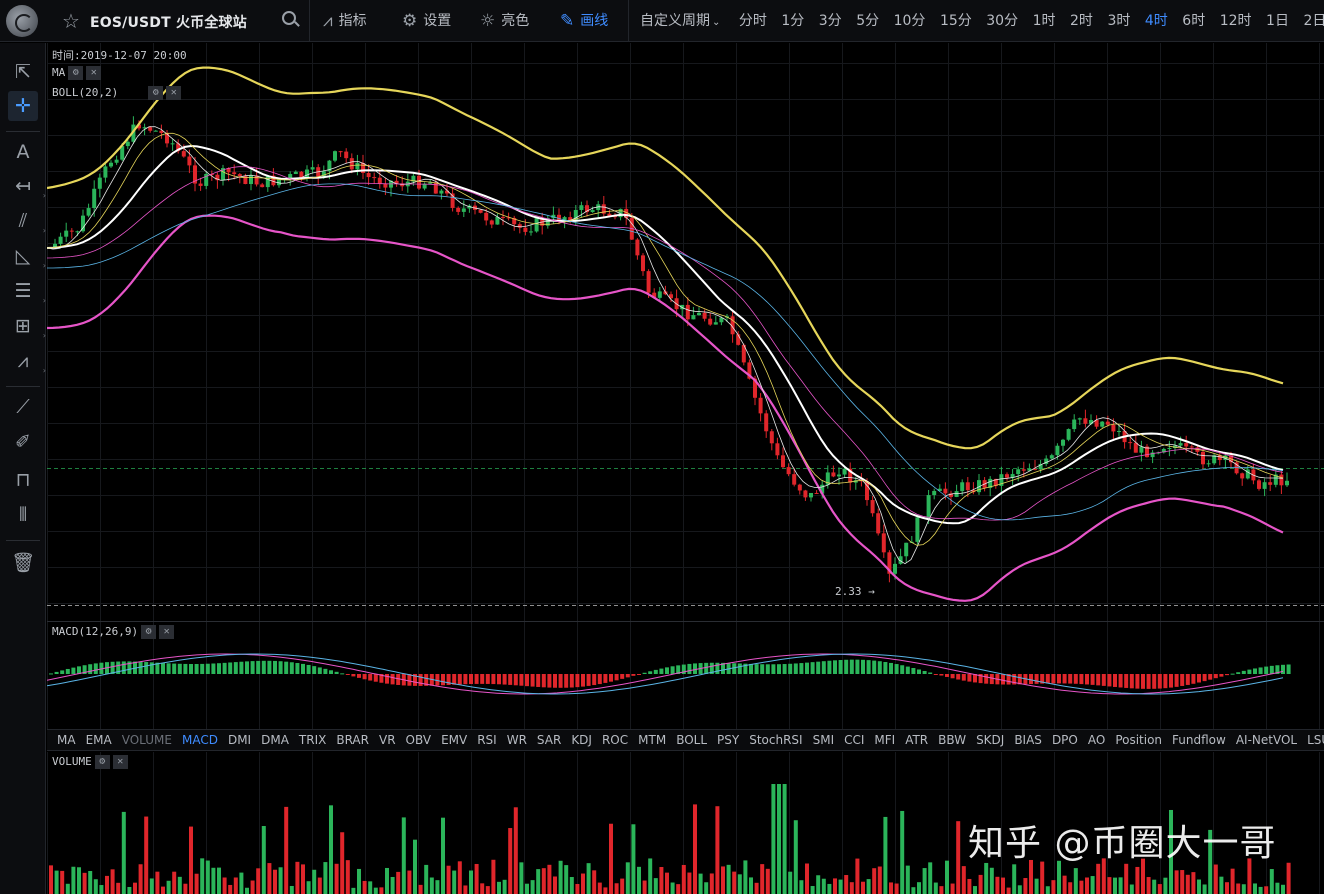  I want to click on period-3: 5分, so click(867, 21).